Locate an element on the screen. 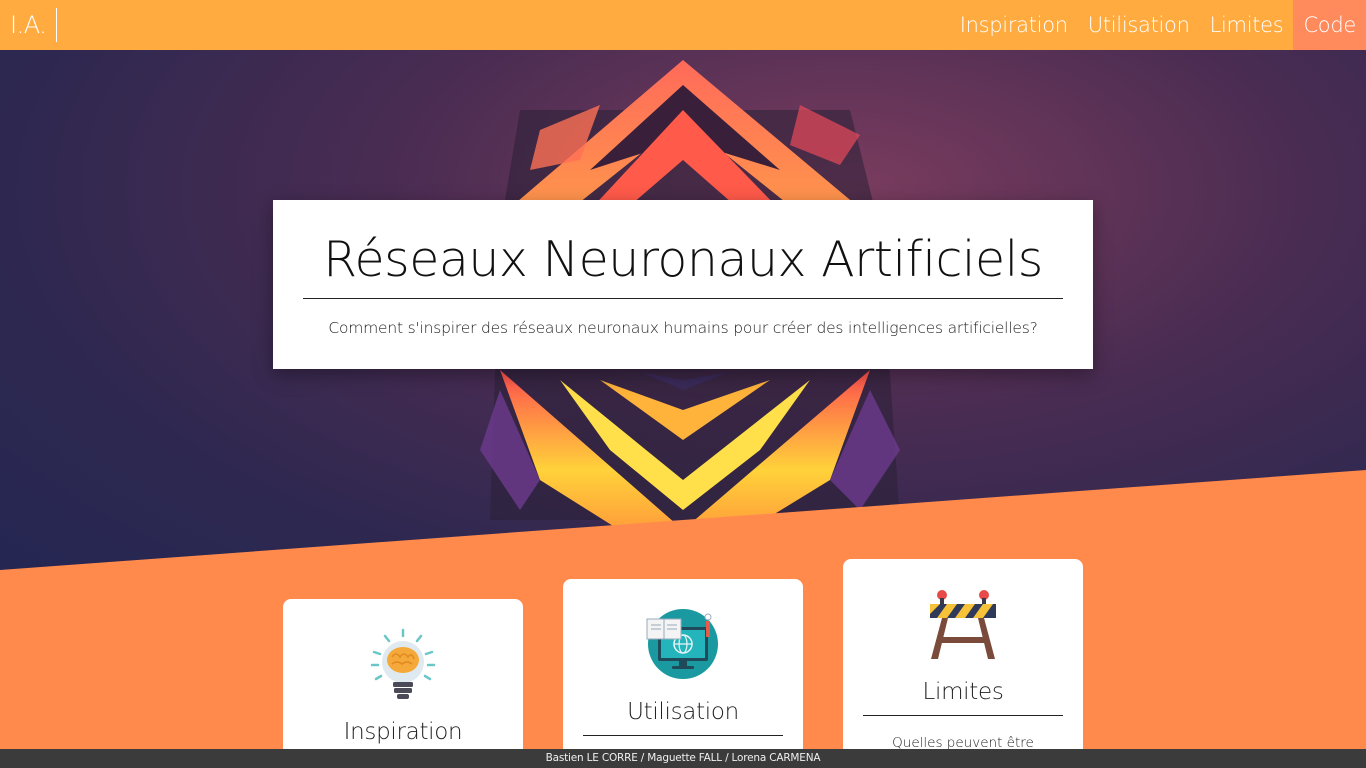  card-utilisation: Utilisation is located at coordinates (683, 673).